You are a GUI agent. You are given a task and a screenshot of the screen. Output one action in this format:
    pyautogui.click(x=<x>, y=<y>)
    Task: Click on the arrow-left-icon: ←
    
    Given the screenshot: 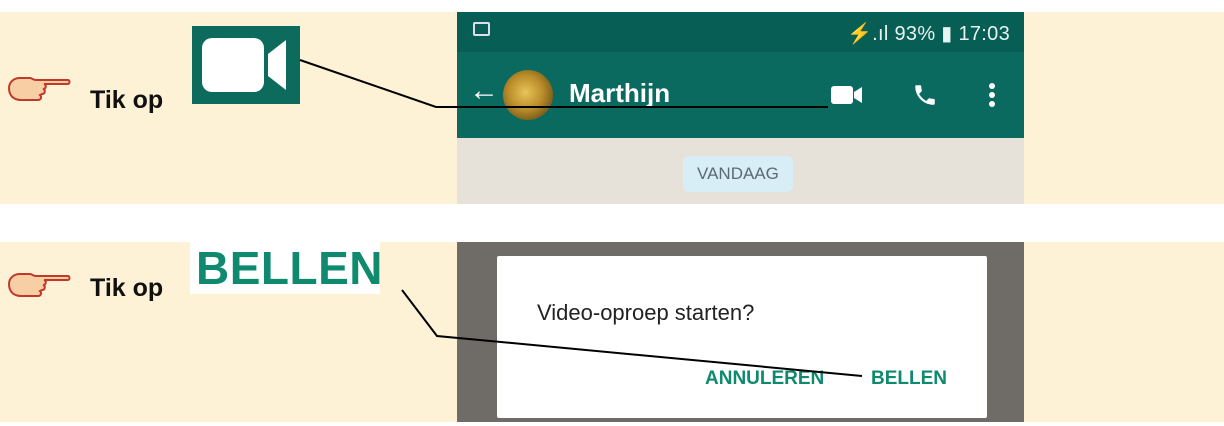 What is the action you would take?
    pyautogui.click(x=484, y=91)
    